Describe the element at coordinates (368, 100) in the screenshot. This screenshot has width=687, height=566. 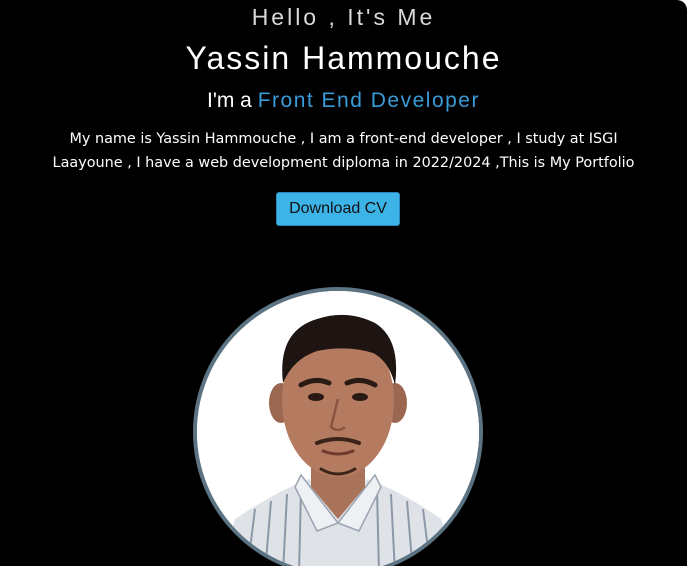
I see `role-title: Front End Developer` at that location.